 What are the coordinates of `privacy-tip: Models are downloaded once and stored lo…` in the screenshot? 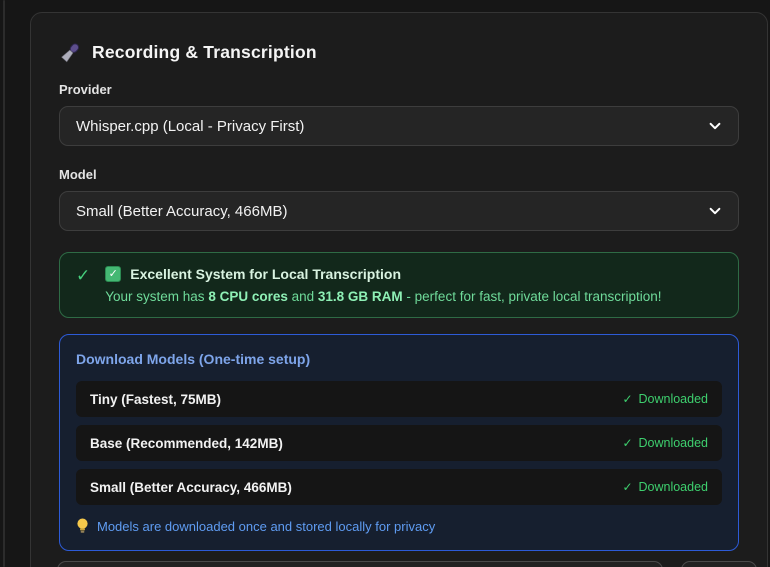 It's located at (399, 526).